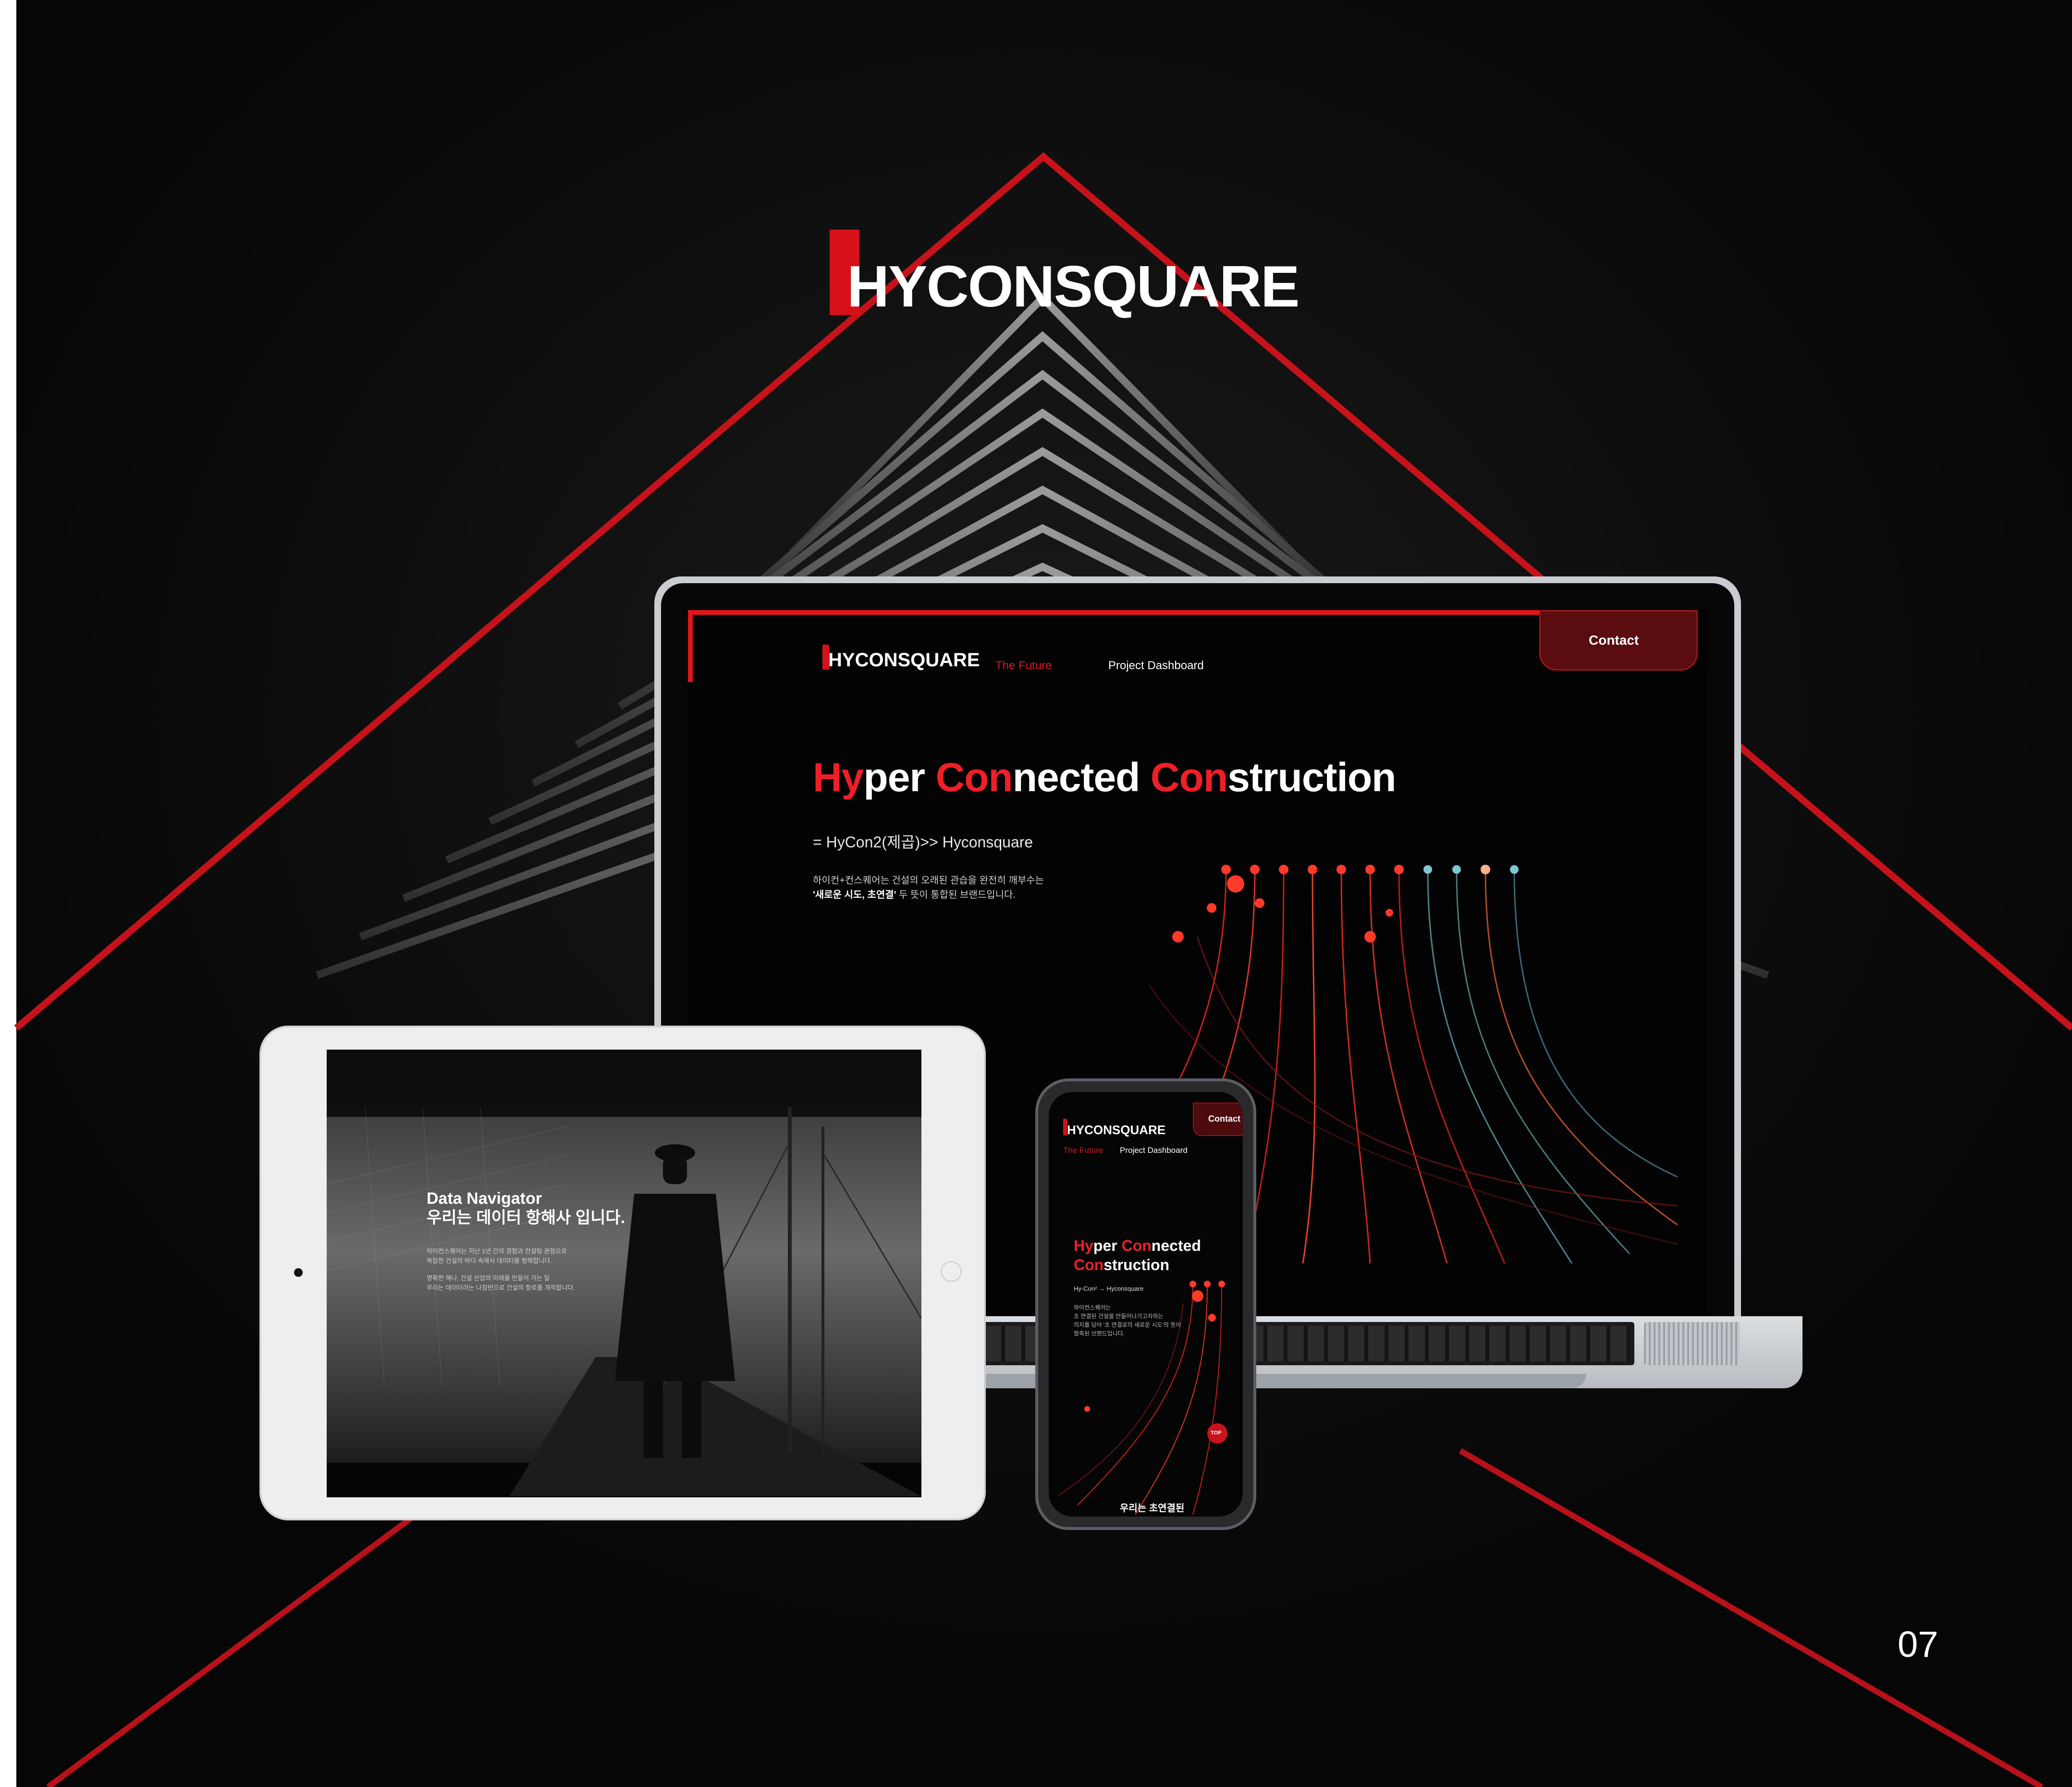  I want to click on tablet-camera-icon, so click(298, 1273).